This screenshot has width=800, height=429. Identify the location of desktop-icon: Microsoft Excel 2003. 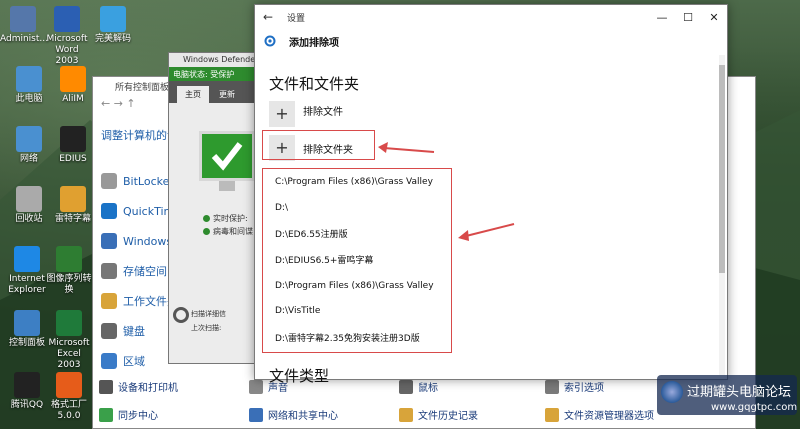
(69, 340).